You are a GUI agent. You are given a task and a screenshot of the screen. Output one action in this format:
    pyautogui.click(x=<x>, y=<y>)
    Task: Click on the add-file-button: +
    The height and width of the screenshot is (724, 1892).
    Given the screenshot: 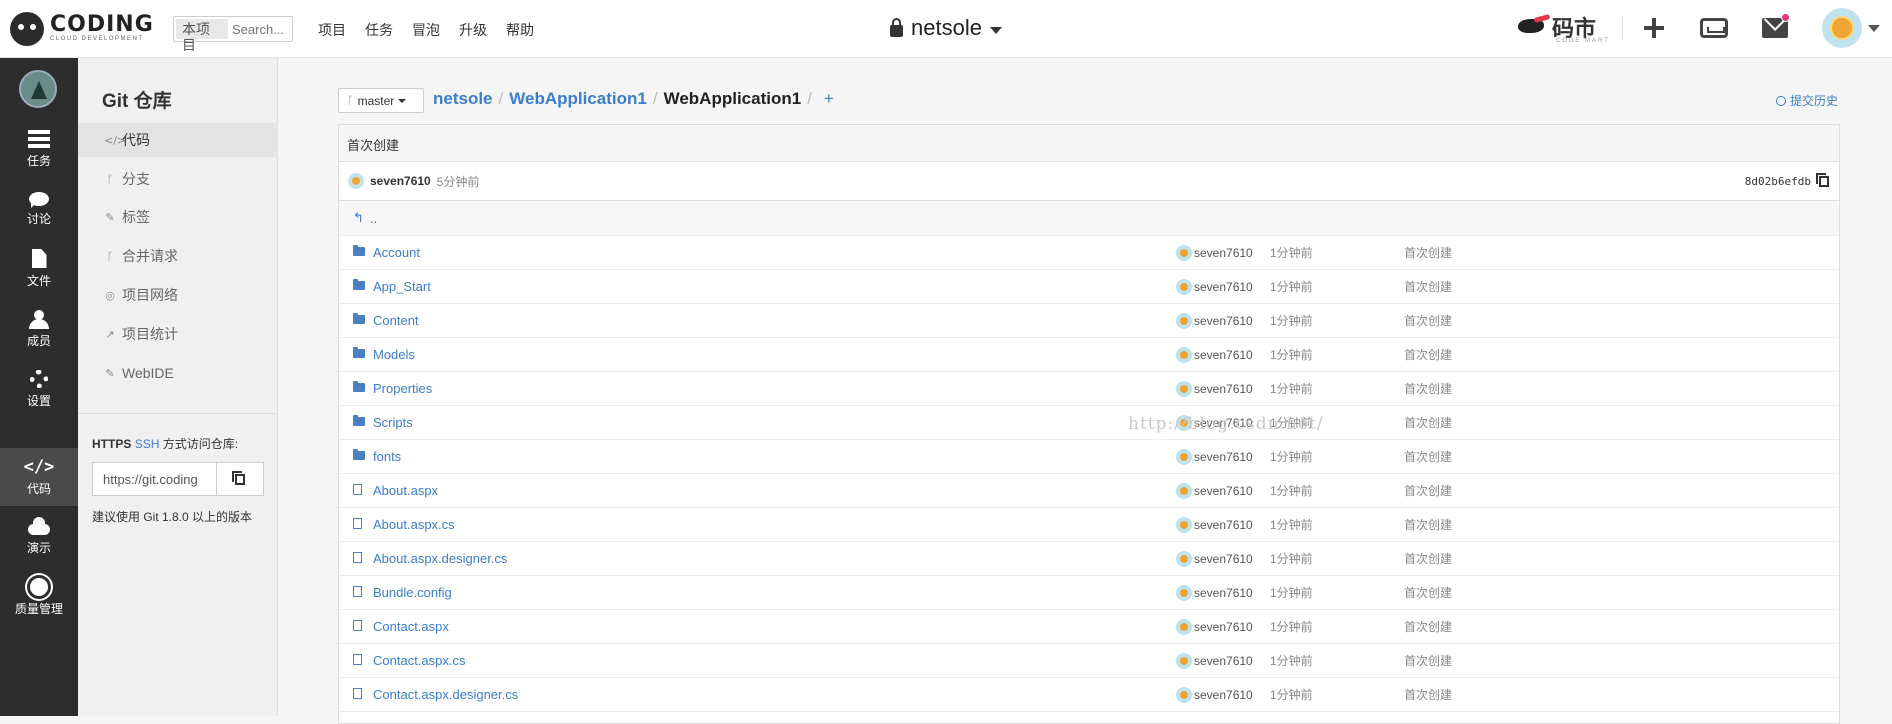 What is the action you would take?
    pyautogui.click(x=829, y=99)
    